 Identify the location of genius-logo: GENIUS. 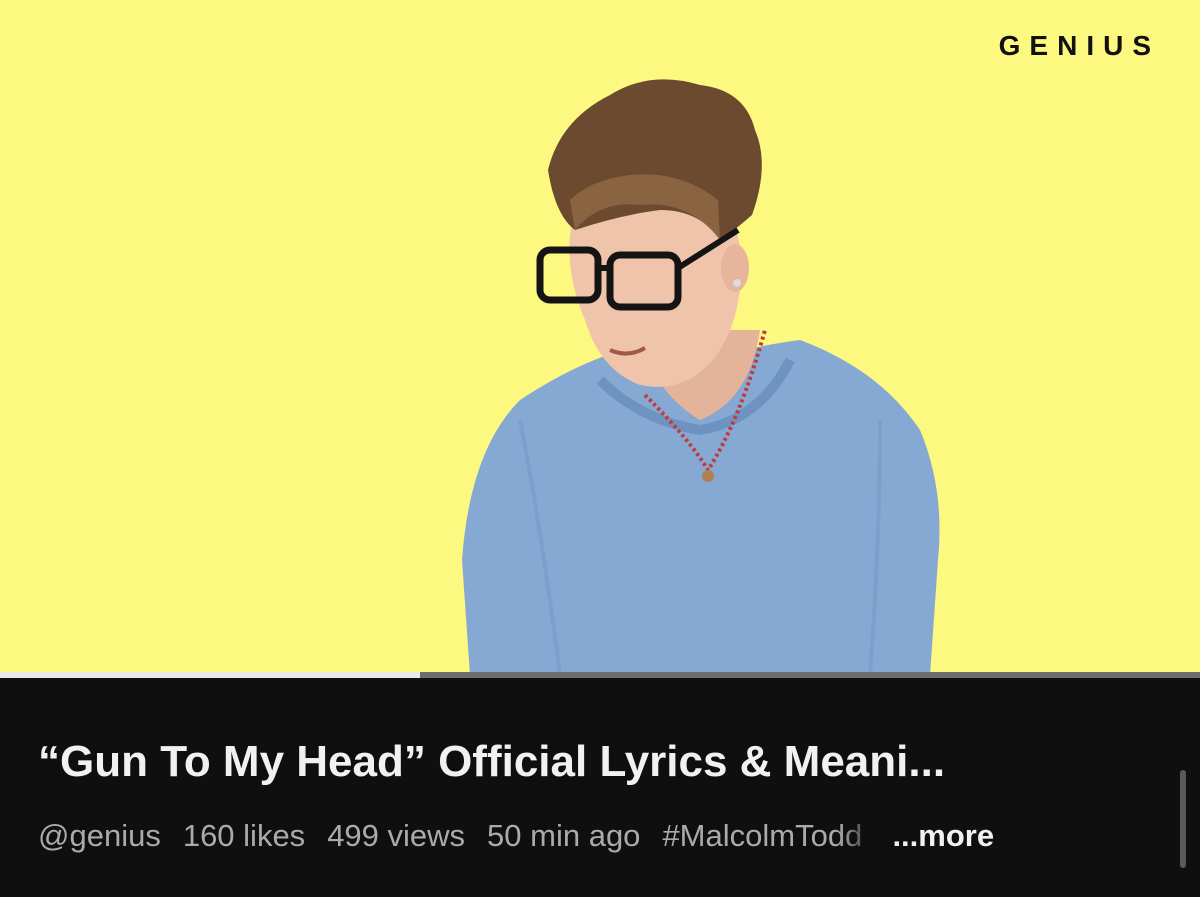
(1079, 45).